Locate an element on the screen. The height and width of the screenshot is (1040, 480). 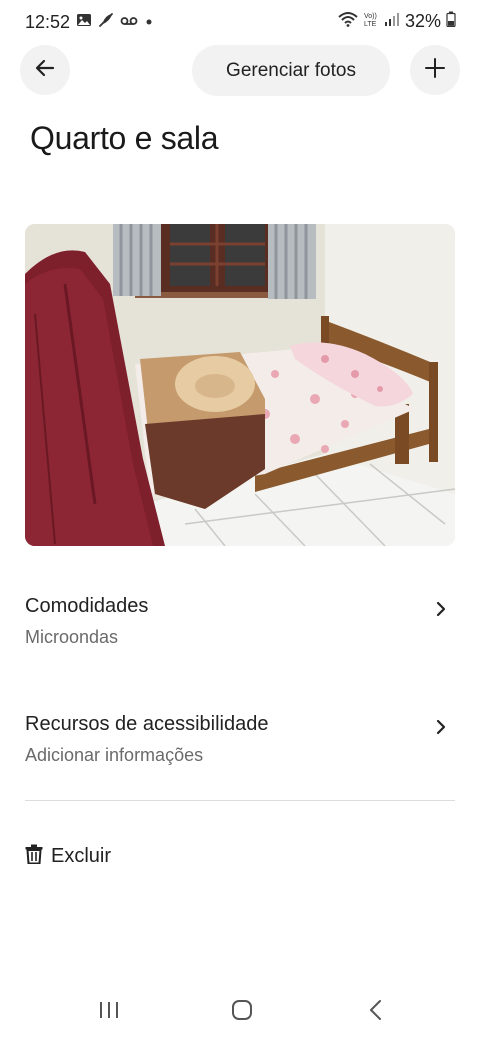
delete-label: Excluir is located at coordinates (81, 855).